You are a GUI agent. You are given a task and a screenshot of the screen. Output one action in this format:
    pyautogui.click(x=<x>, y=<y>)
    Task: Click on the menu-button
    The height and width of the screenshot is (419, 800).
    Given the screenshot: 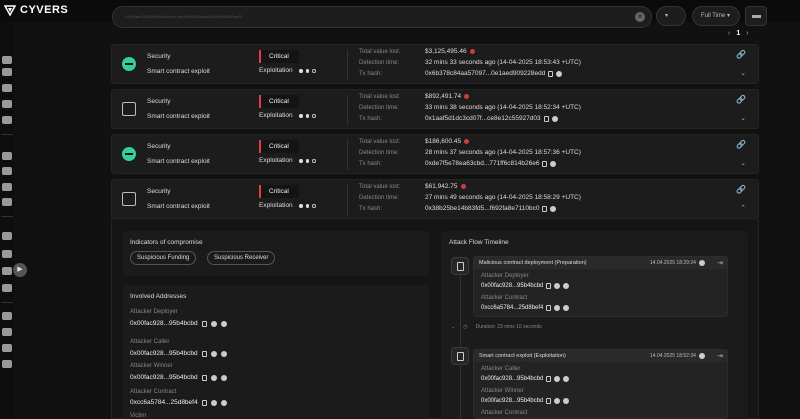 What is the action you would take?
    pyautogui.click(x=756, y=16)
    